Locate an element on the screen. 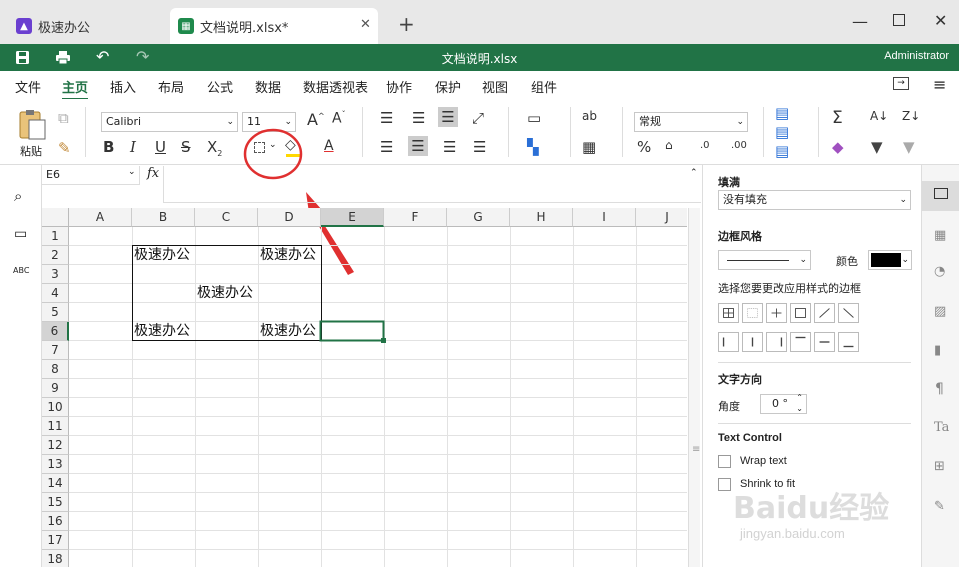  decrease-decimal-icon: .0 is located at coordinates (705, 145).